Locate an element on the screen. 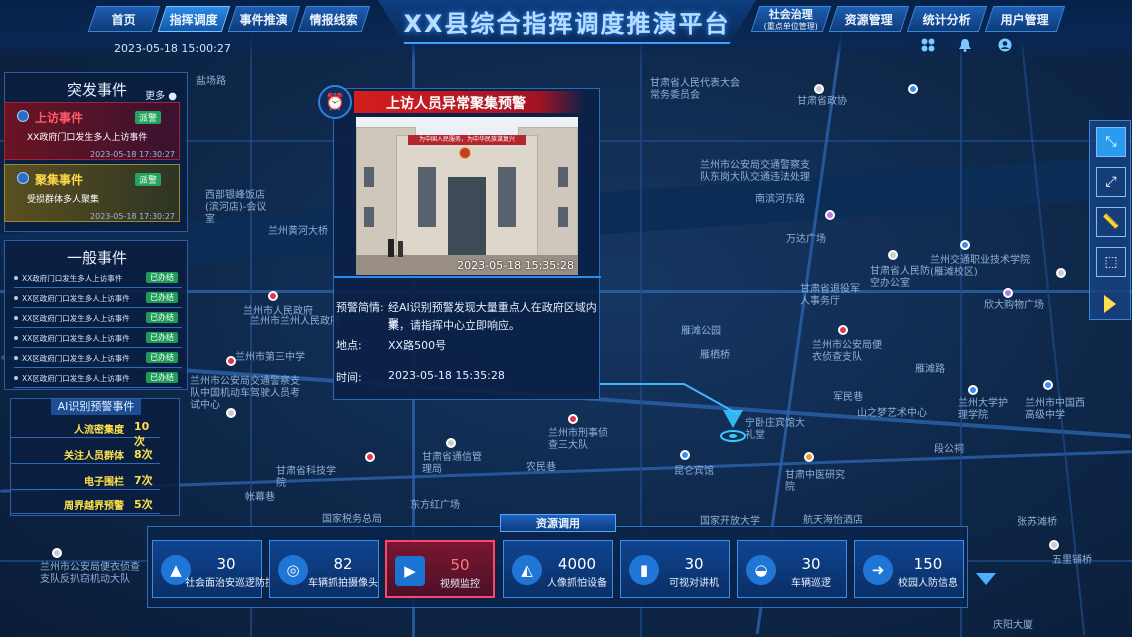 This screenshot has width=1132, height=637. select-box-icon: ⬚ is located at coordinates (1111, 262).